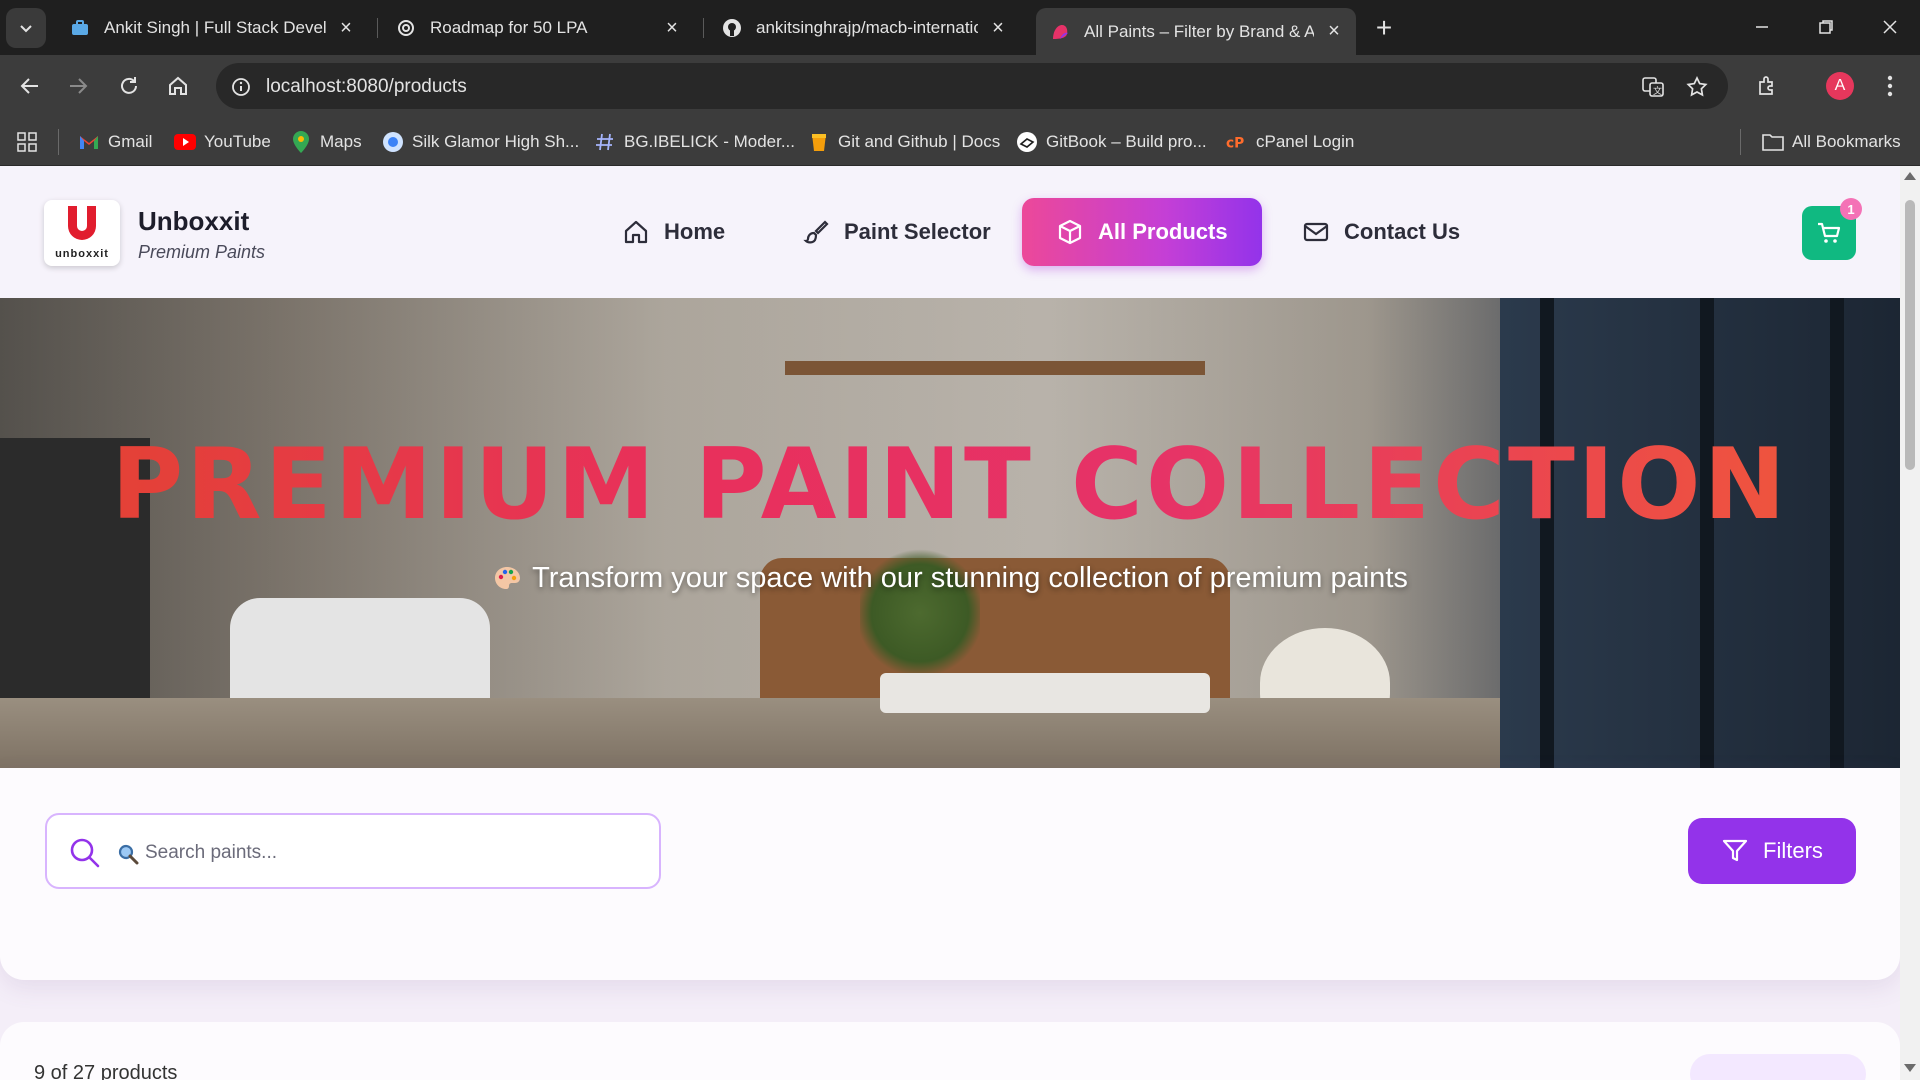 This screenshot has height=1080, width=1920. Describe the element at coordinates (106, 1071) in the screenshot. I see `results-count: 9 of 27 products` at that location.